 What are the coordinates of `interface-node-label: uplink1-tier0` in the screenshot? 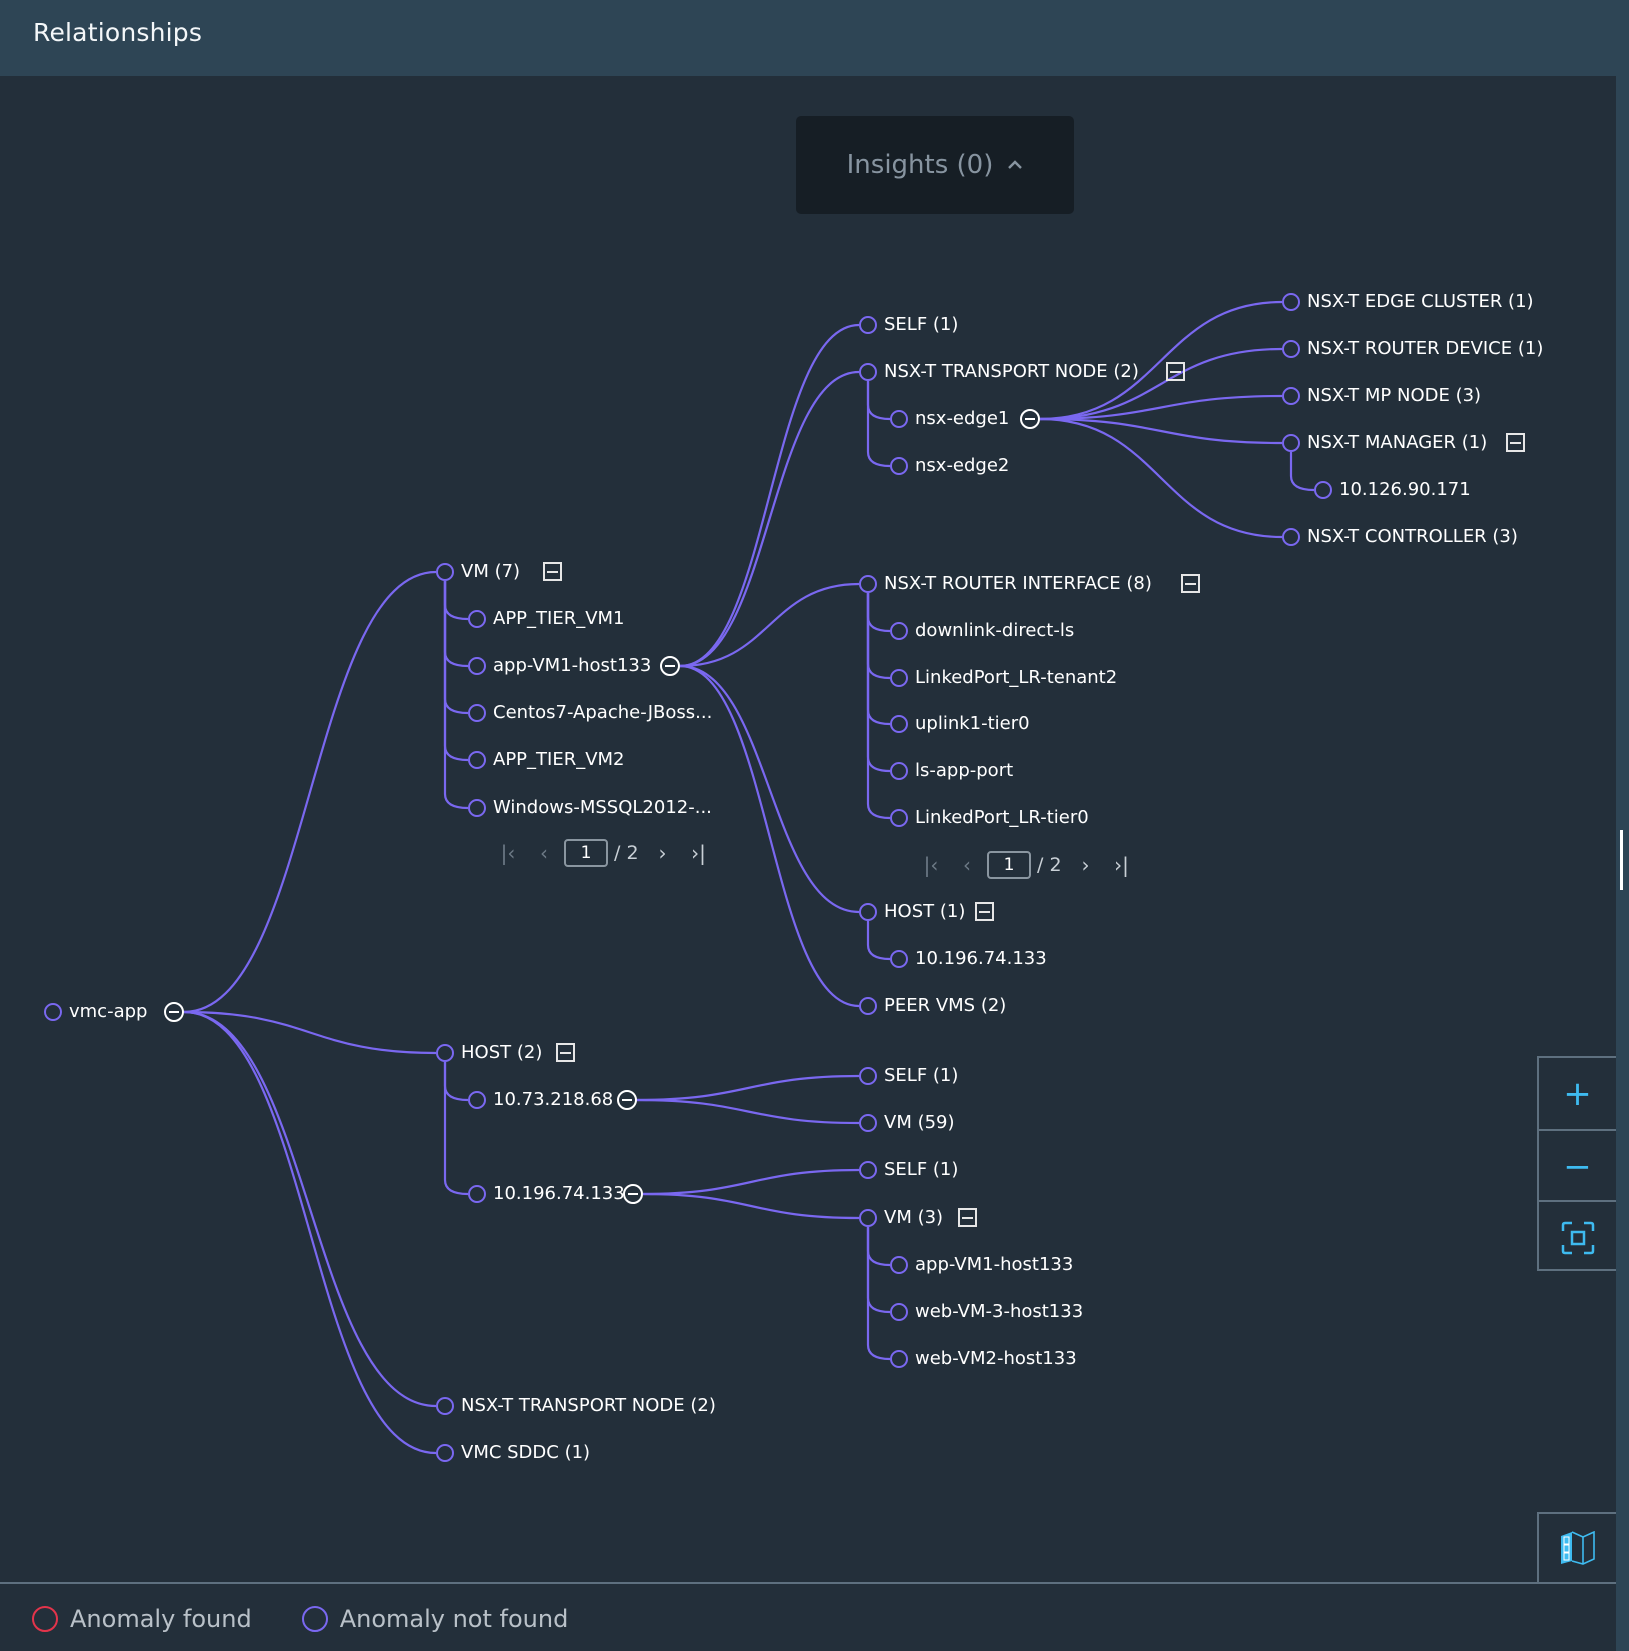 It's located at (972, 724).